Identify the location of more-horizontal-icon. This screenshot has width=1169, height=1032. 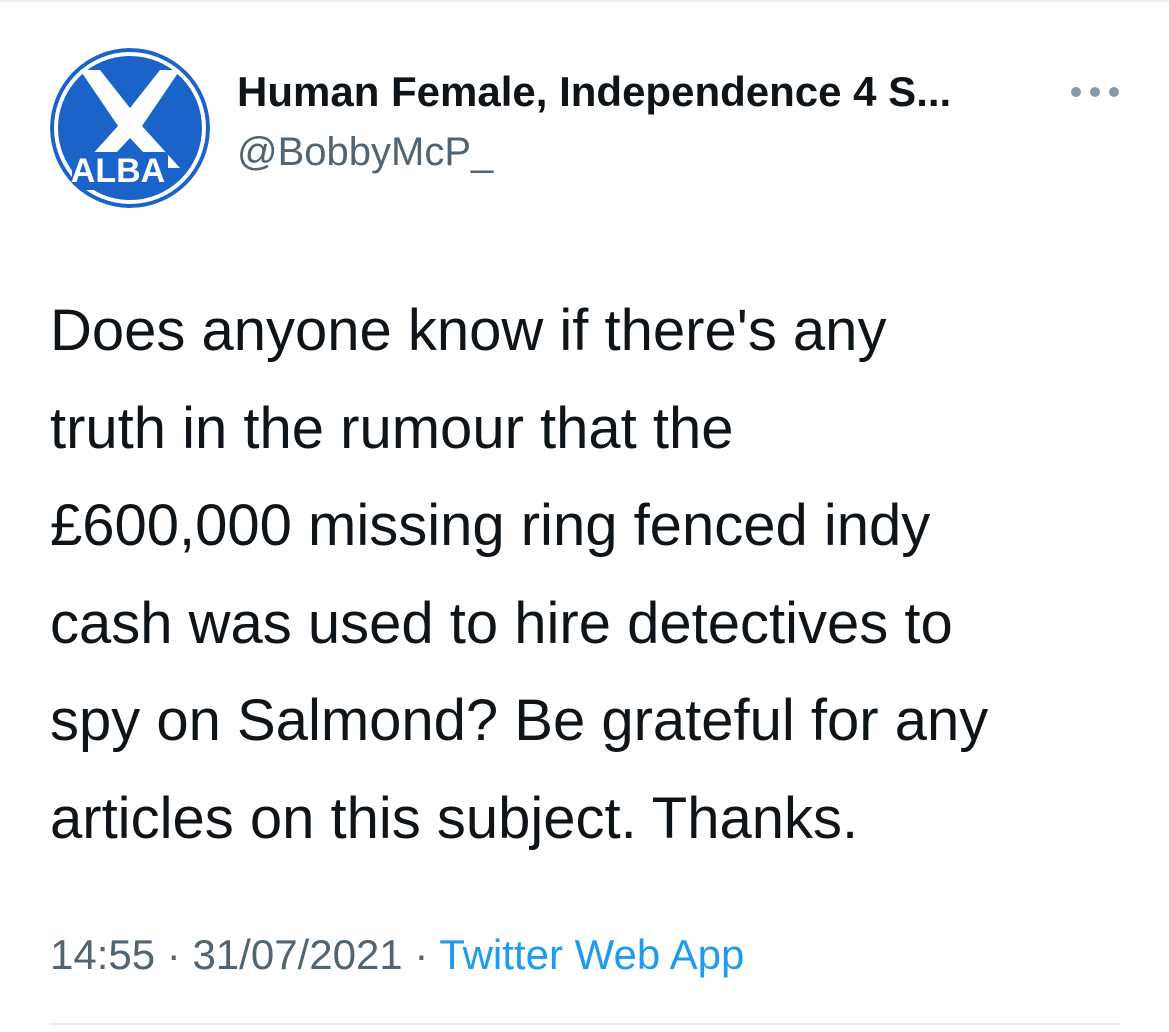
(1095, 92).